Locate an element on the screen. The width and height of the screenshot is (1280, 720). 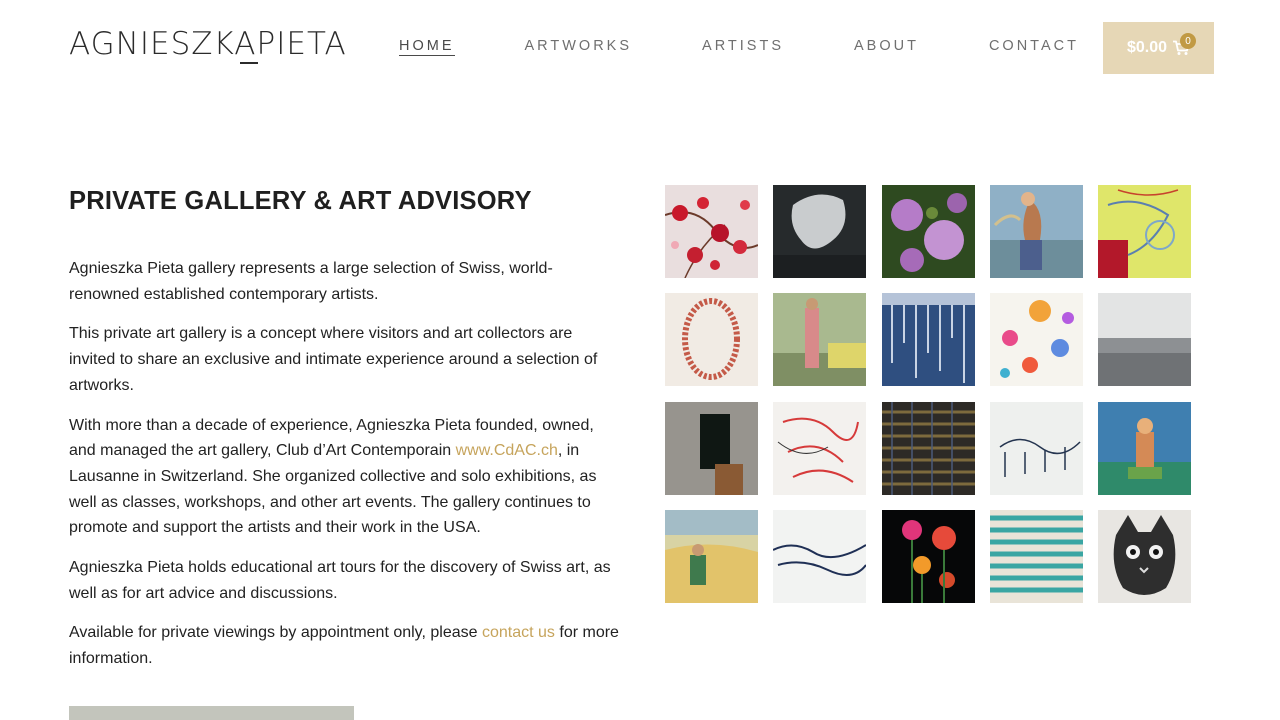
contact-us-link: contact us is located at coordinates (518, 632).